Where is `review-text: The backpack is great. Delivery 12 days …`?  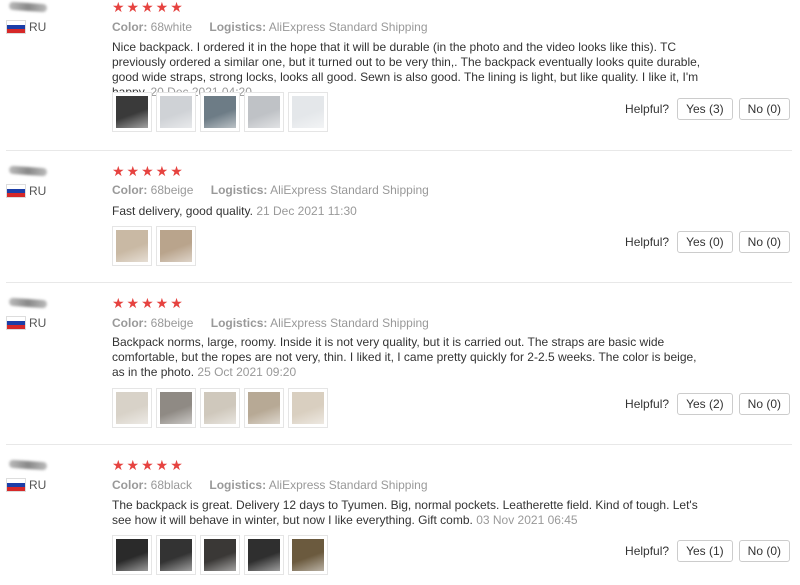
review-text: The backpack is great. Delivery 12 days … is located at coordinates (405, 512).